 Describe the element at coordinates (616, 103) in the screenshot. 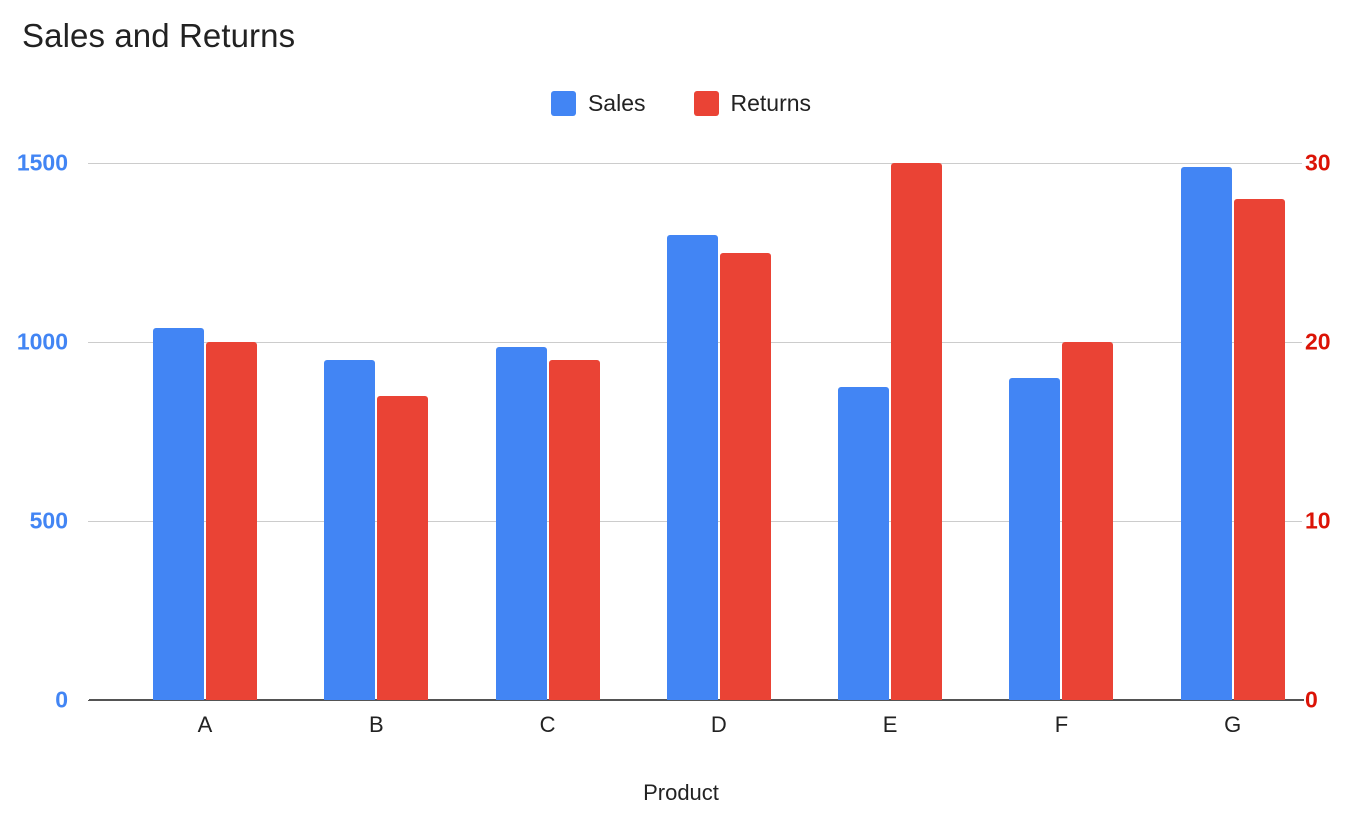

I see `legend-label-sales: Sales` at that location.